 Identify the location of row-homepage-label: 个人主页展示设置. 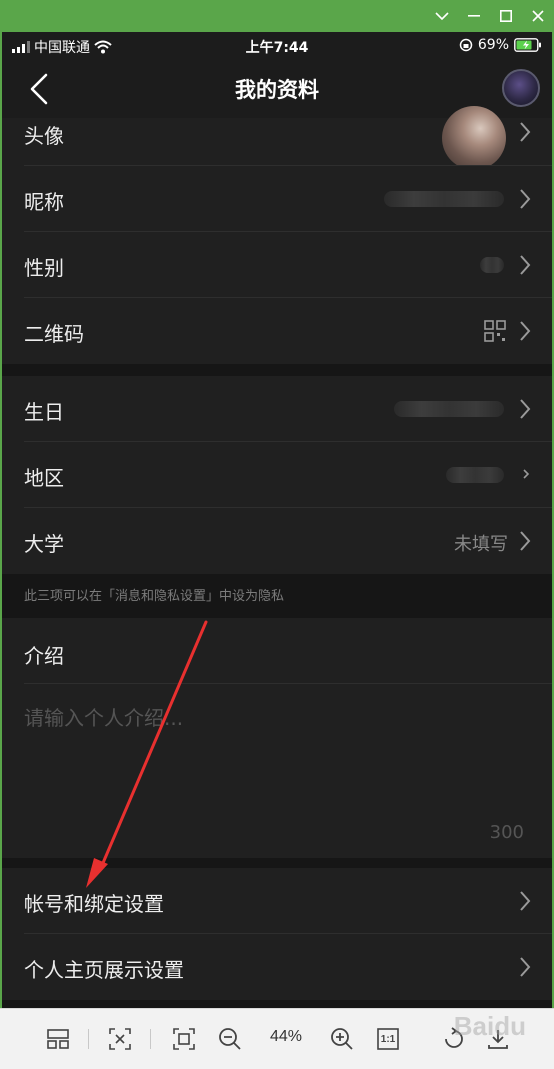
(104, 970).